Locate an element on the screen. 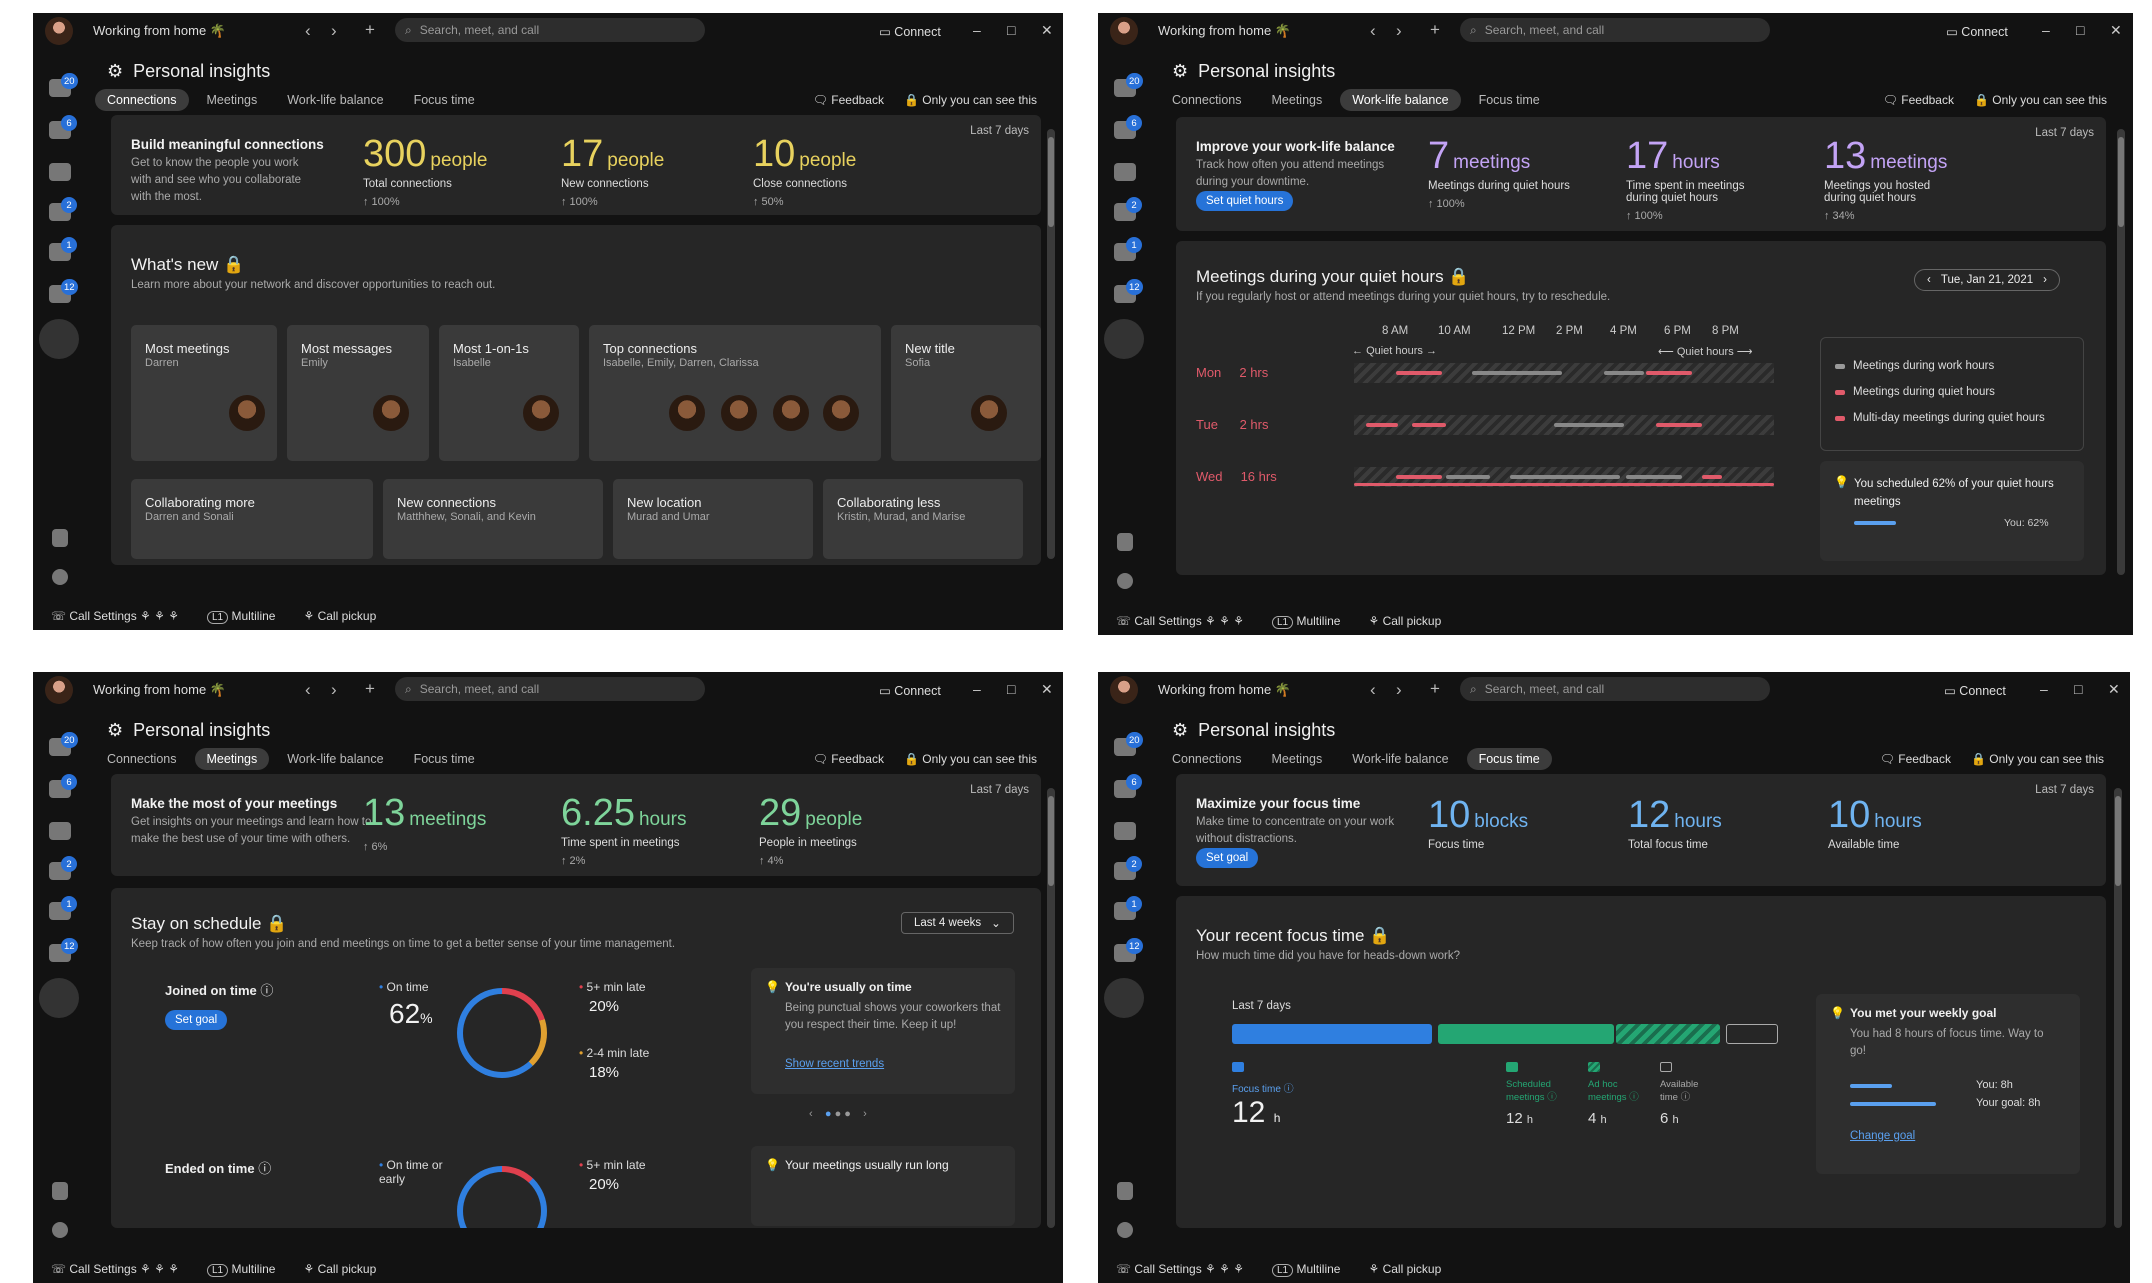 Image resolution: width=2152 pixels, height=1283 pixels. insight-card: New location Murad and Umar is located at coordinates (713, 519).